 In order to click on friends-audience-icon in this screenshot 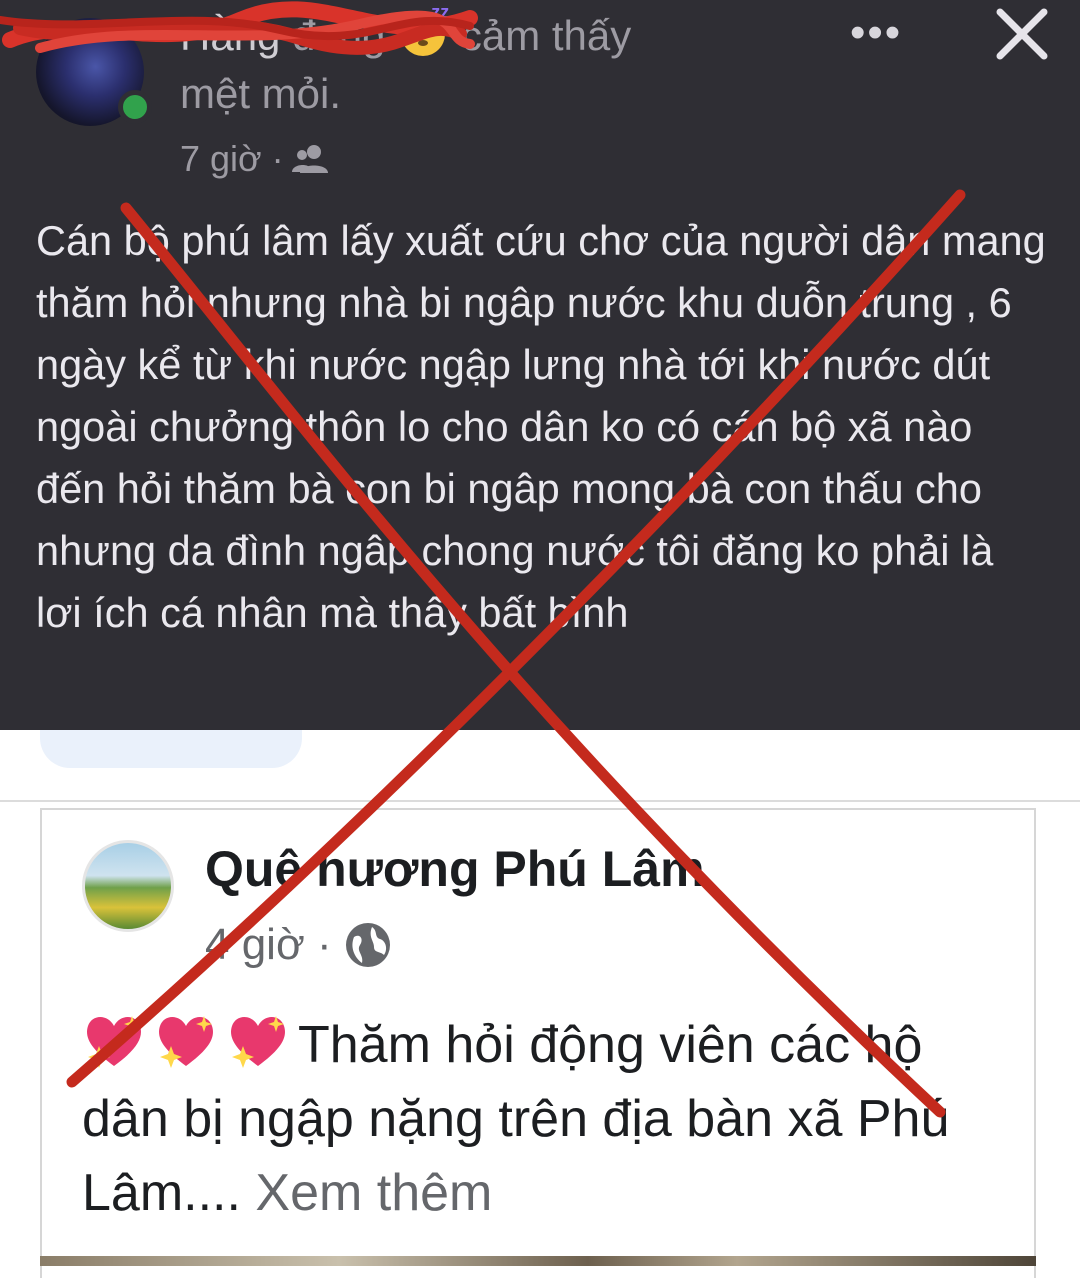, I will do `click(309, 159)`.